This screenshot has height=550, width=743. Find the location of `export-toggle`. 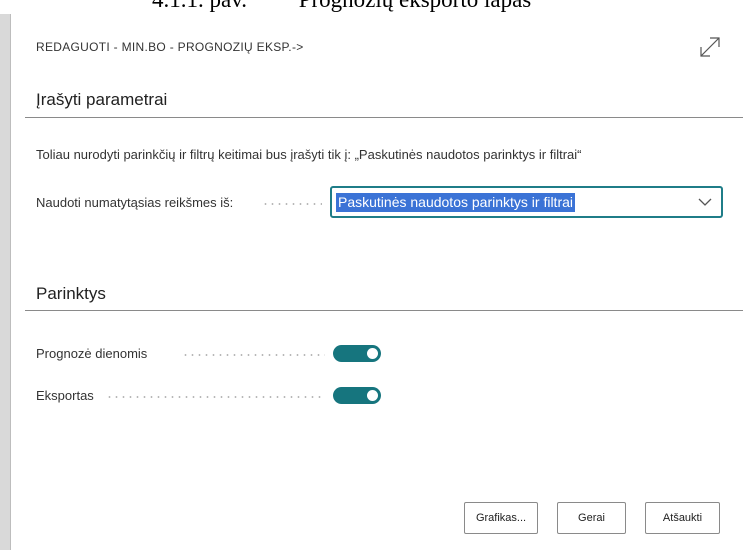

export-toggle is located at coordinates (357, 395).